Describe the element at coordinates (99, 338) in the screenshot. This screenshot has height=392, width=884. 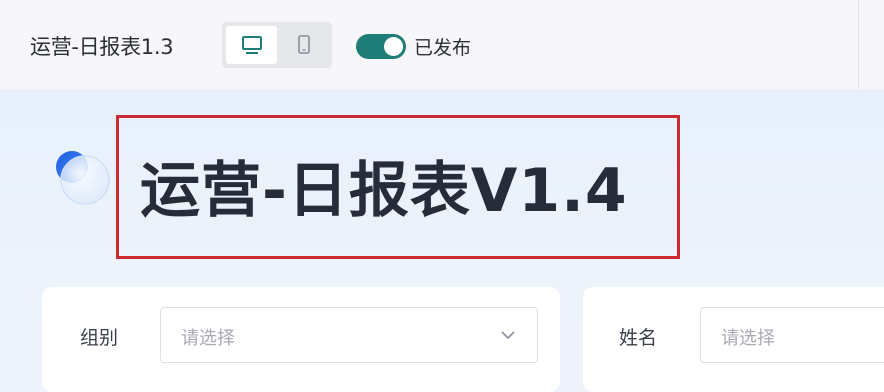
I see `filter-label-group: 组别` at that location.